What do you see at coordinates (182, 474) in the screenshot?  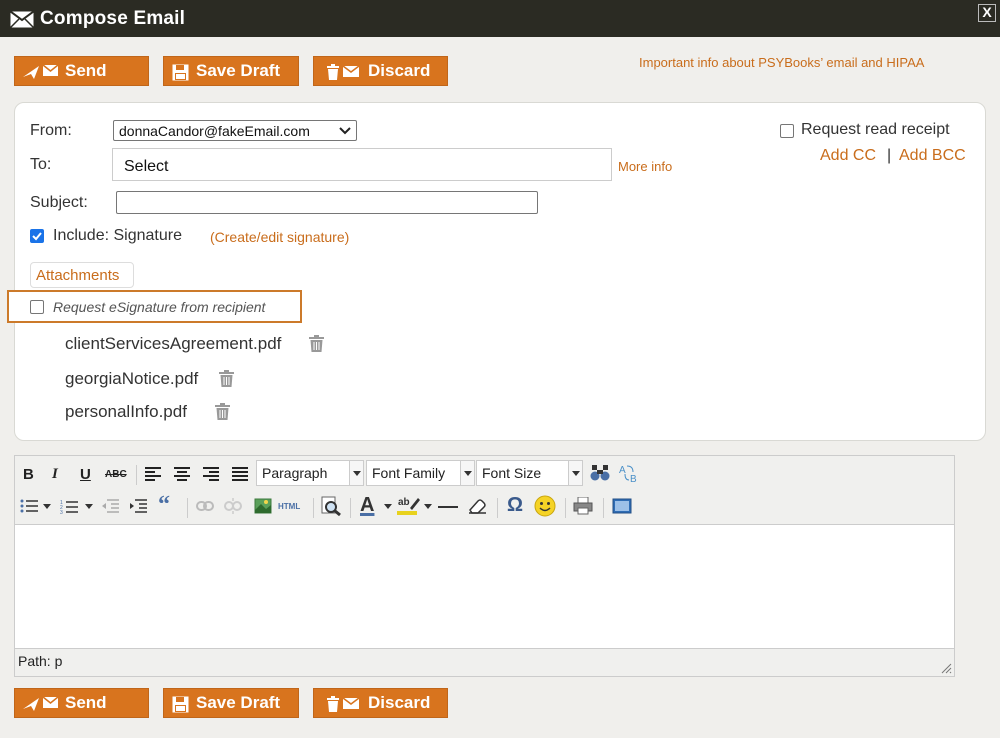 I see `align-center-icon` at bounding box center [182, 474].